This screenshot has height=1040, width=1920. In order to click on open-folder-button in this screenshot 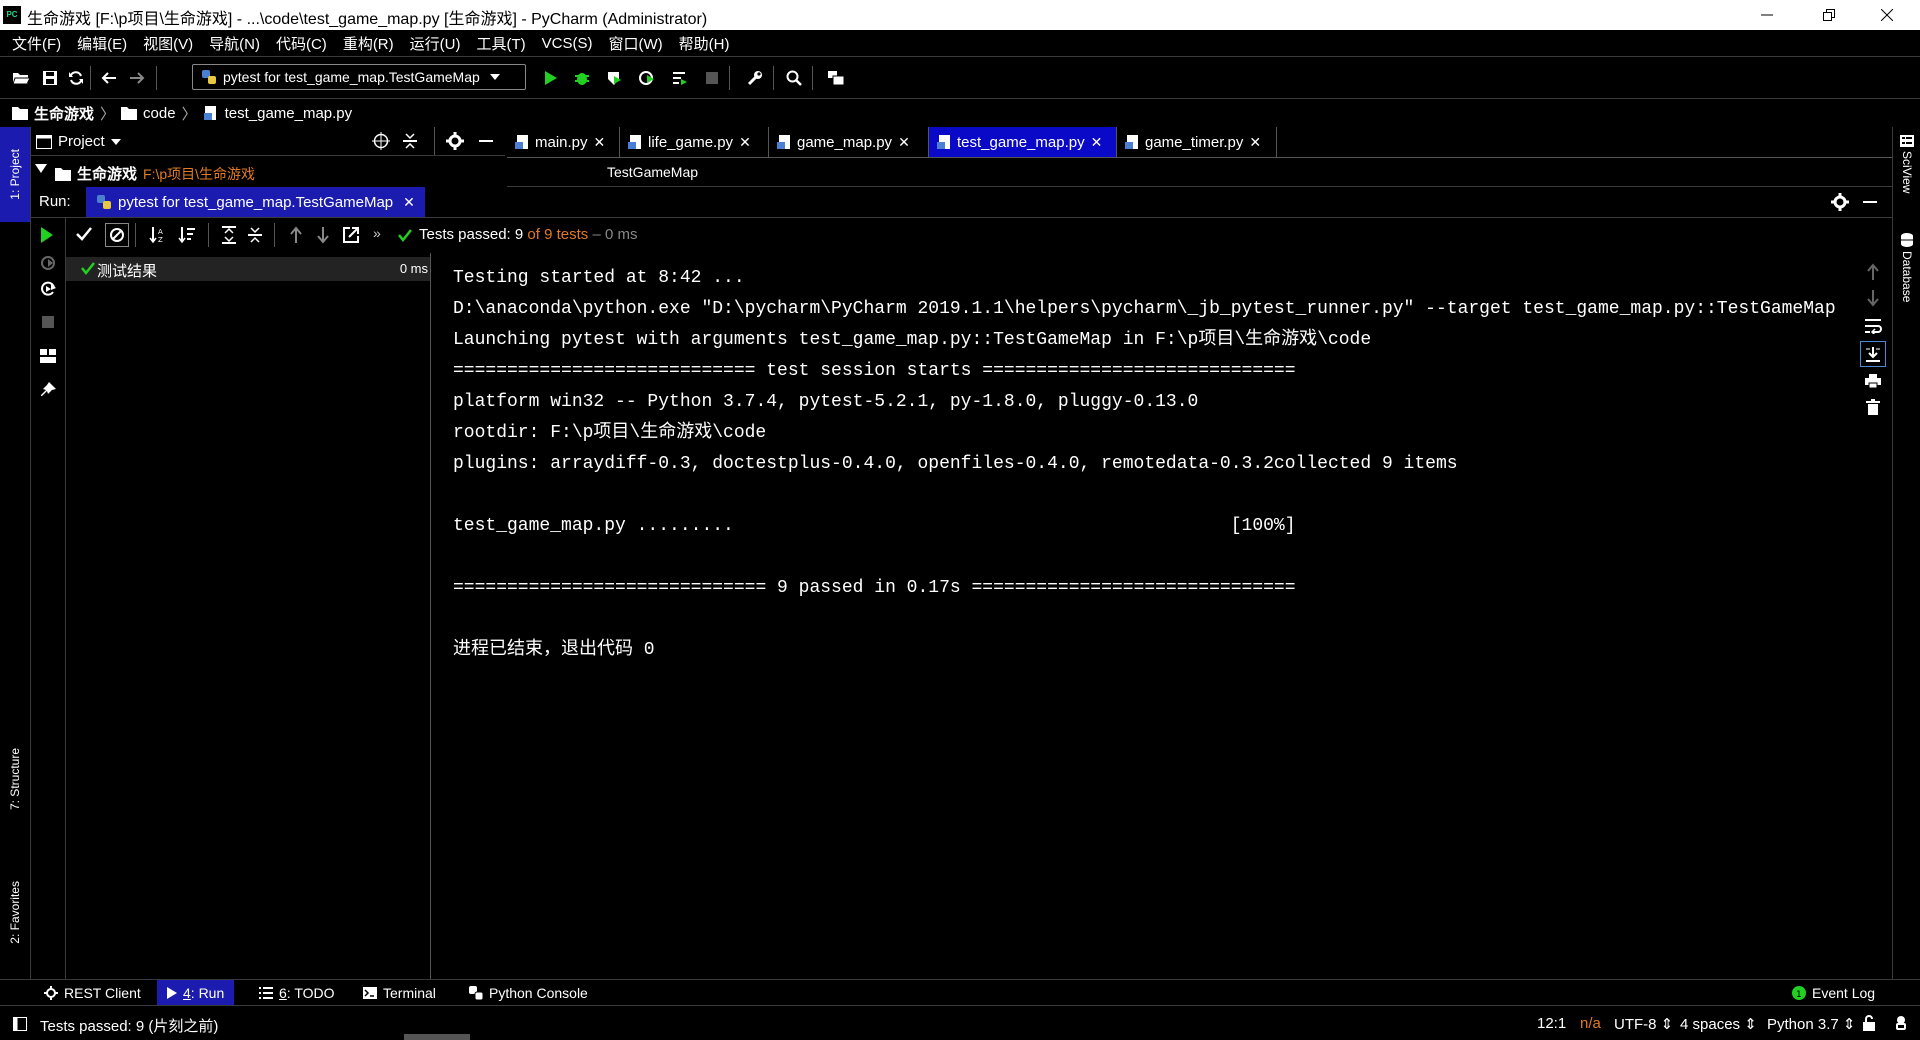, I will do `click(21, 78)`.